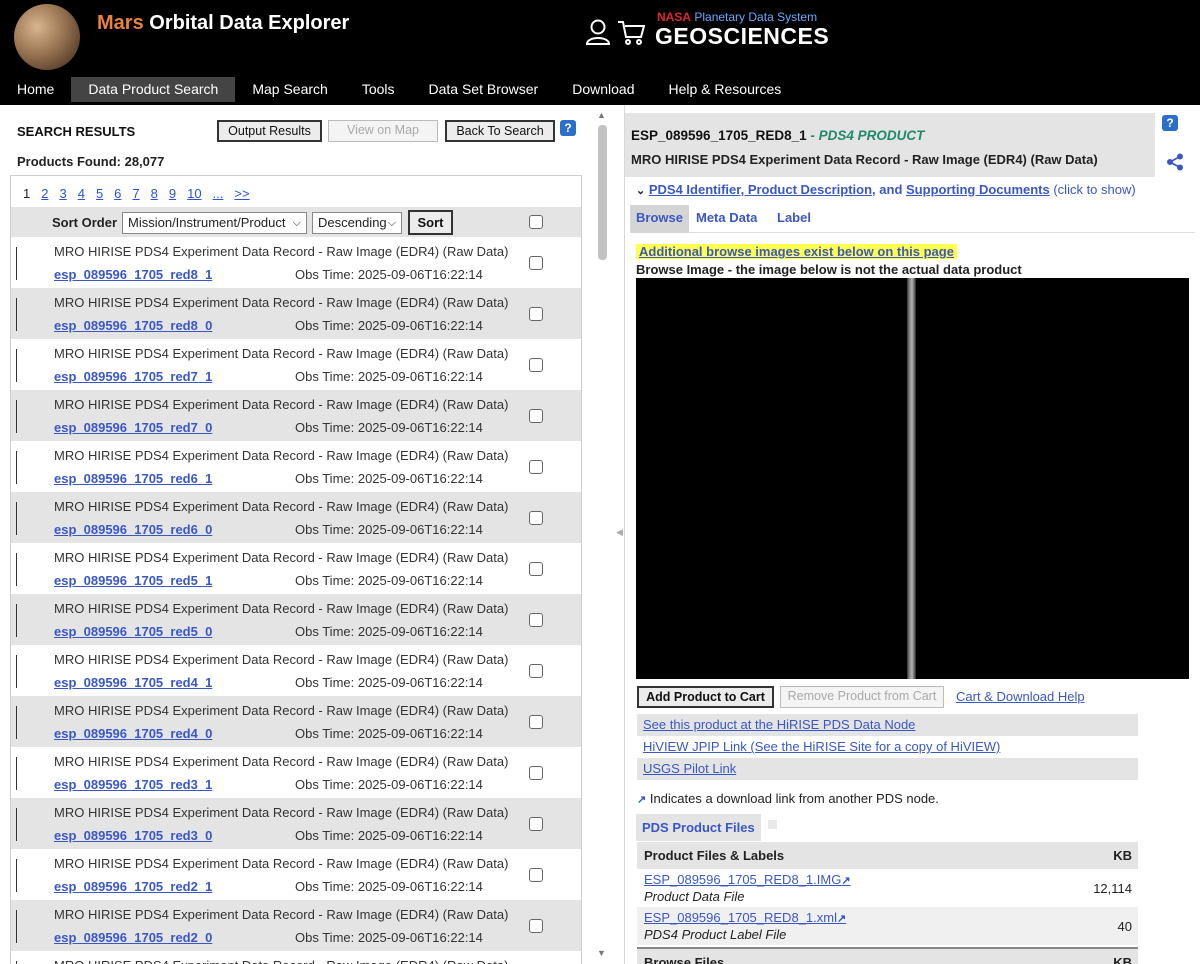 This screenshot has height=964, width=1200. Describe the element at coordinates (742, 30) in the screenshot. I see `geosciences-logo: NASA Planetary Data System GEOSCIENCES` at that location.